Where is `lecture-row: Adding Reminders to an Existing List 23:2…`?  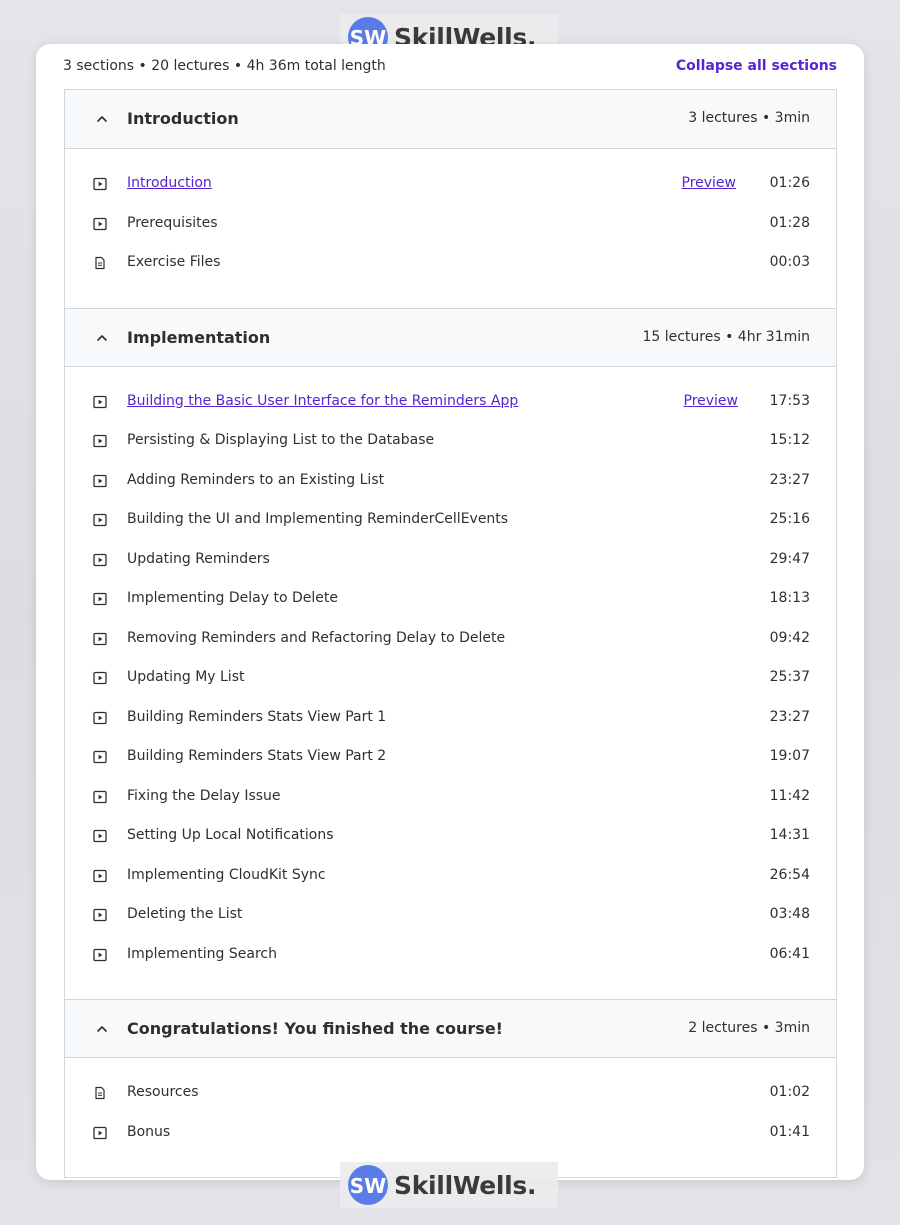
lecture-row: Adding Reminders to an Existing List 23:2… is located at coordinates (450, 485).